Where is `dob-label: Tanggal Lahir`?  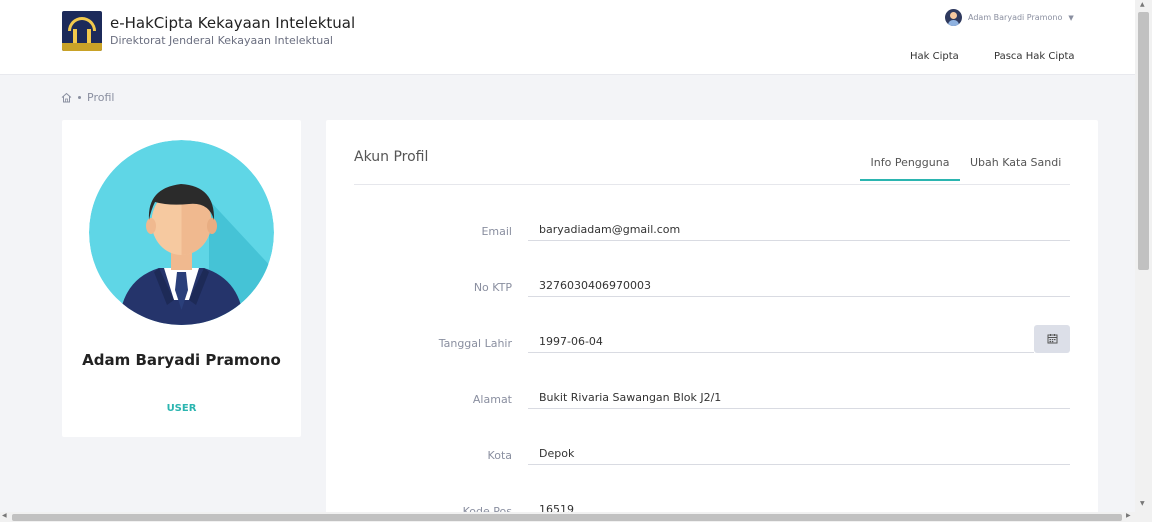
dob-label: Tanggal Lahir is located at coordinates (475, 343).